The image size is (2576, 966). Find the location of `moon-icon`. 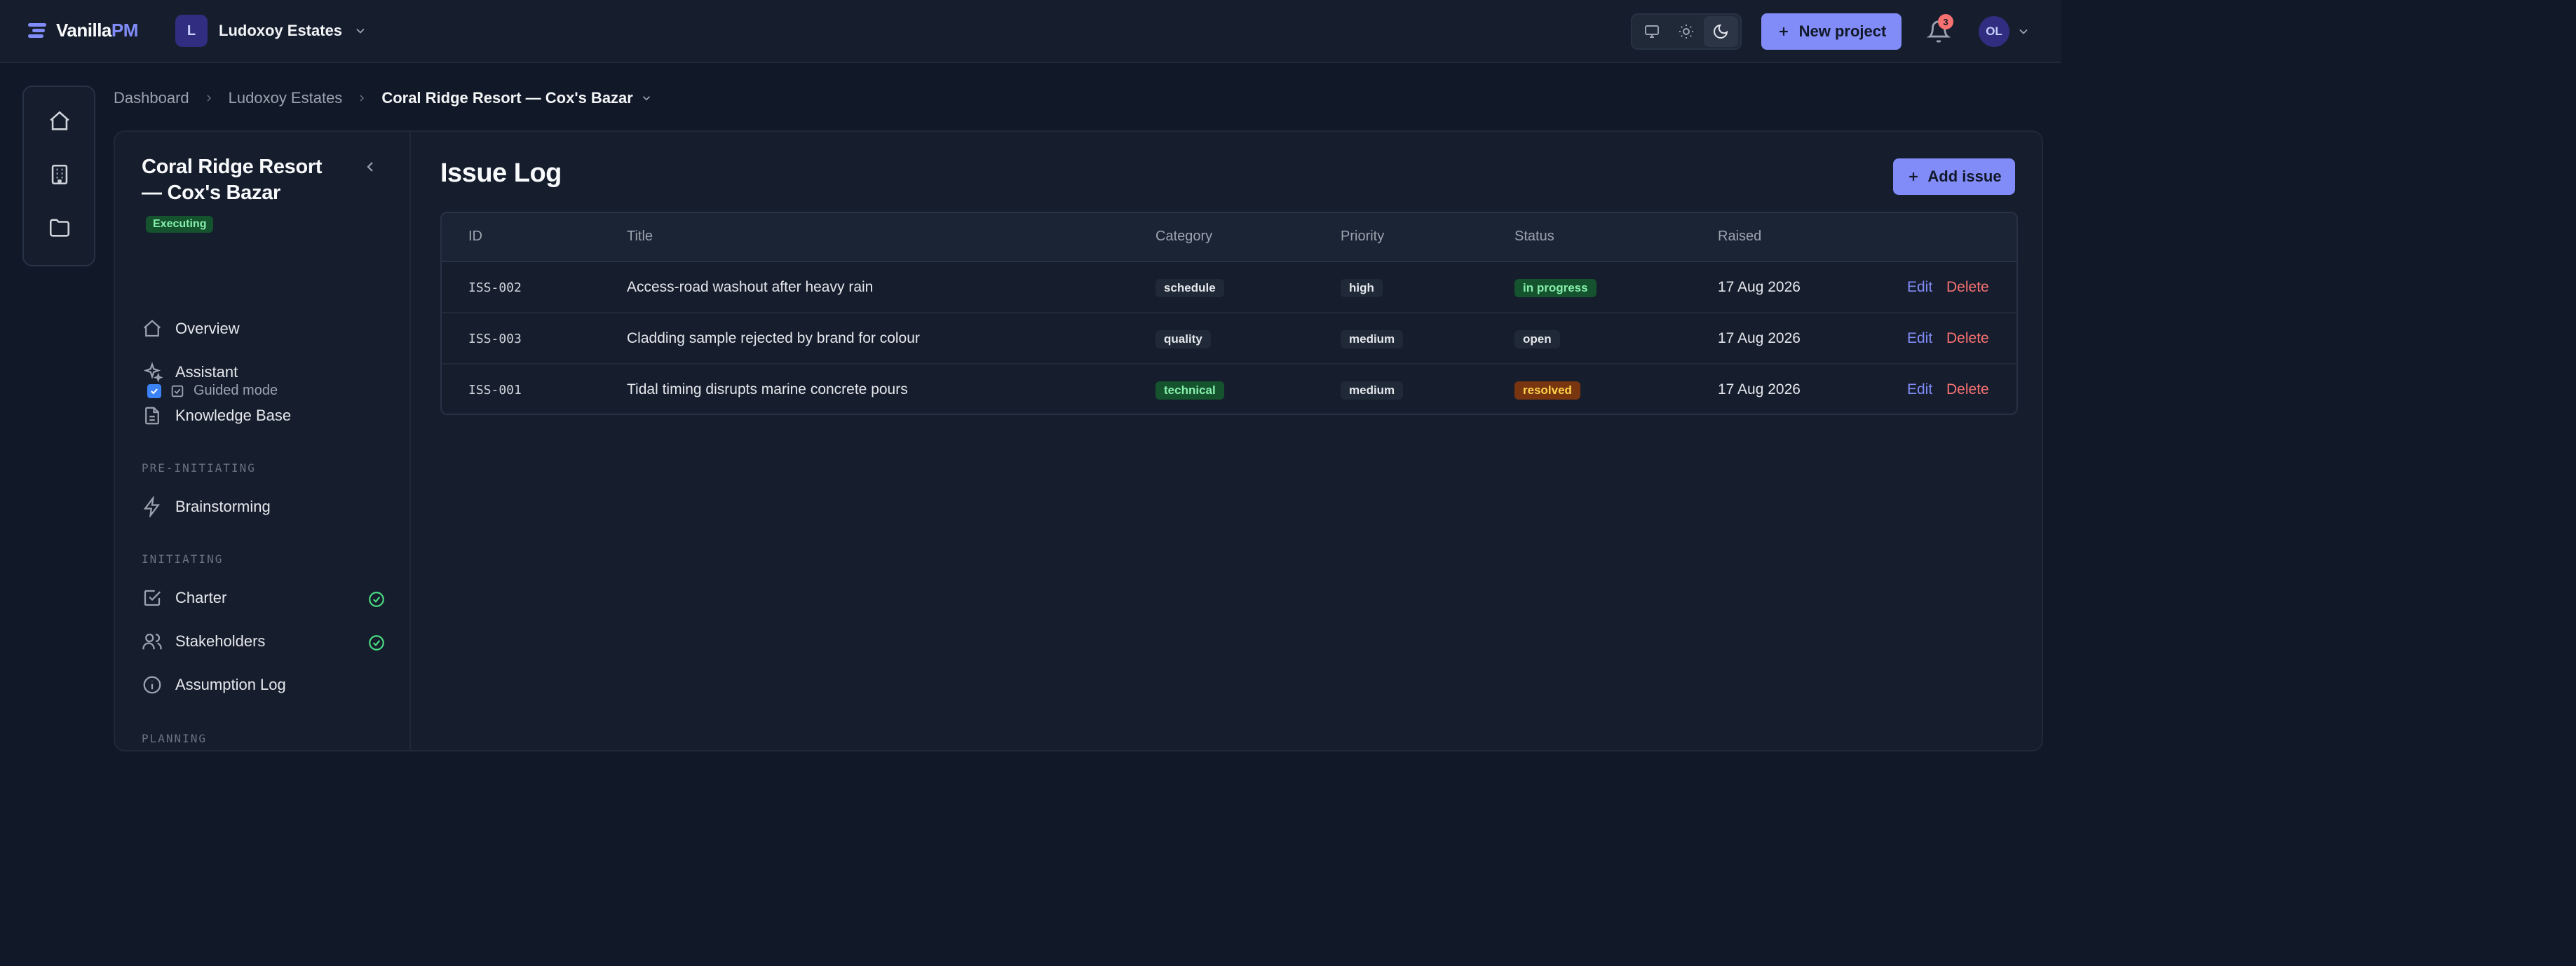

moon-icon is located at coordinates (1721, 31).